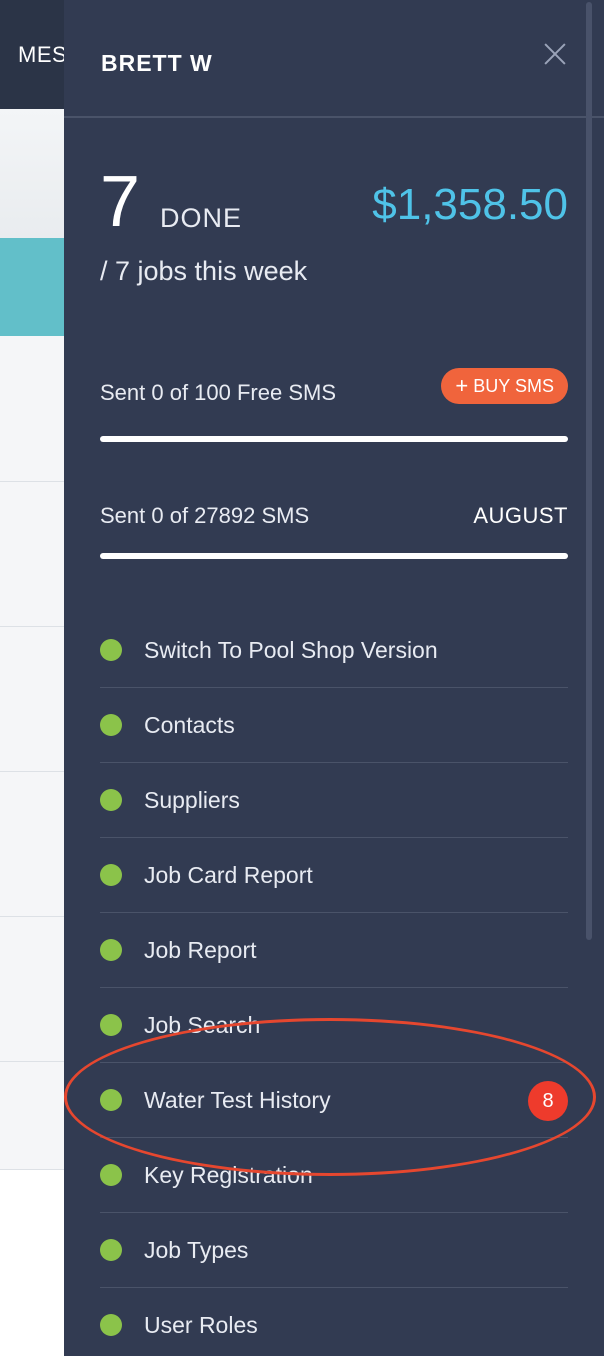 The height and width of the screenshot is (1362, 604). I want to click on menu-item-job-card-report: Job Card Report, so click(334, 875).